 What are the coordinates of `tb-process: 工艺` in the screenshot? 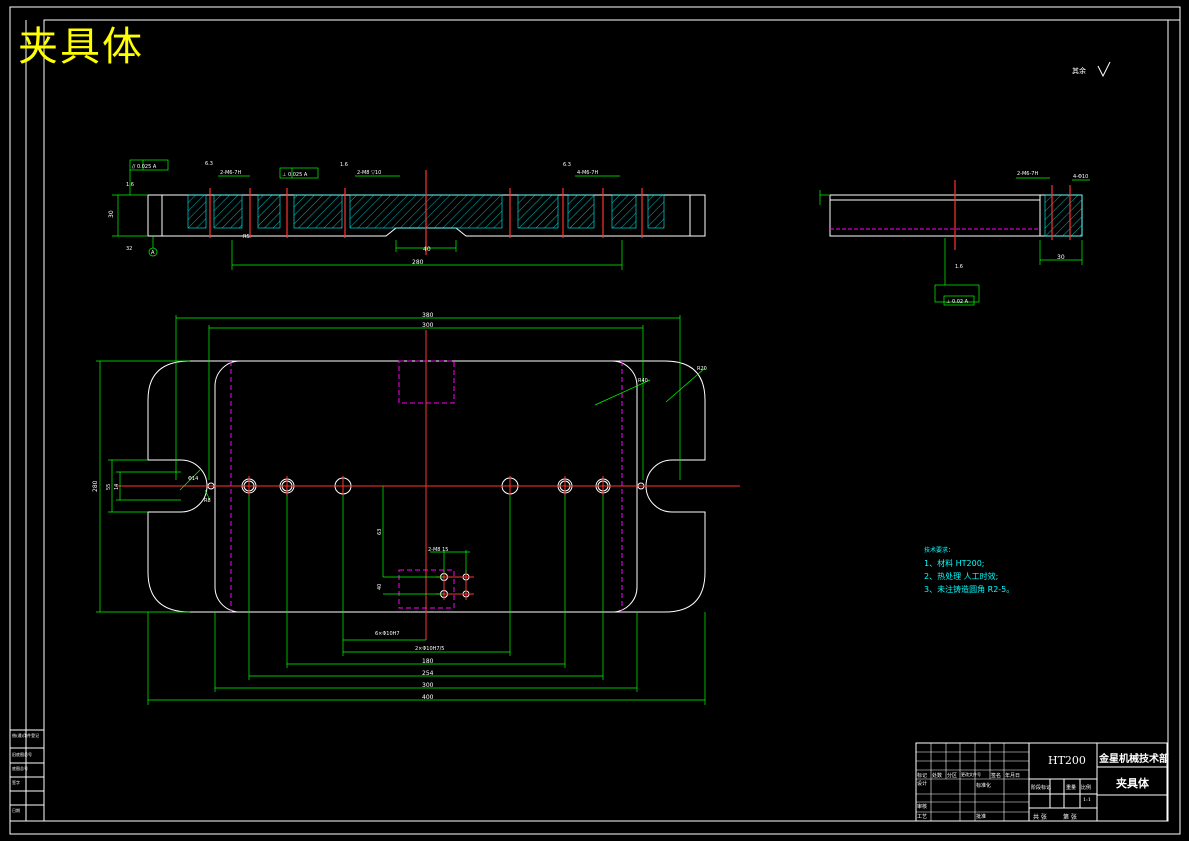 It's located at (922, 817).